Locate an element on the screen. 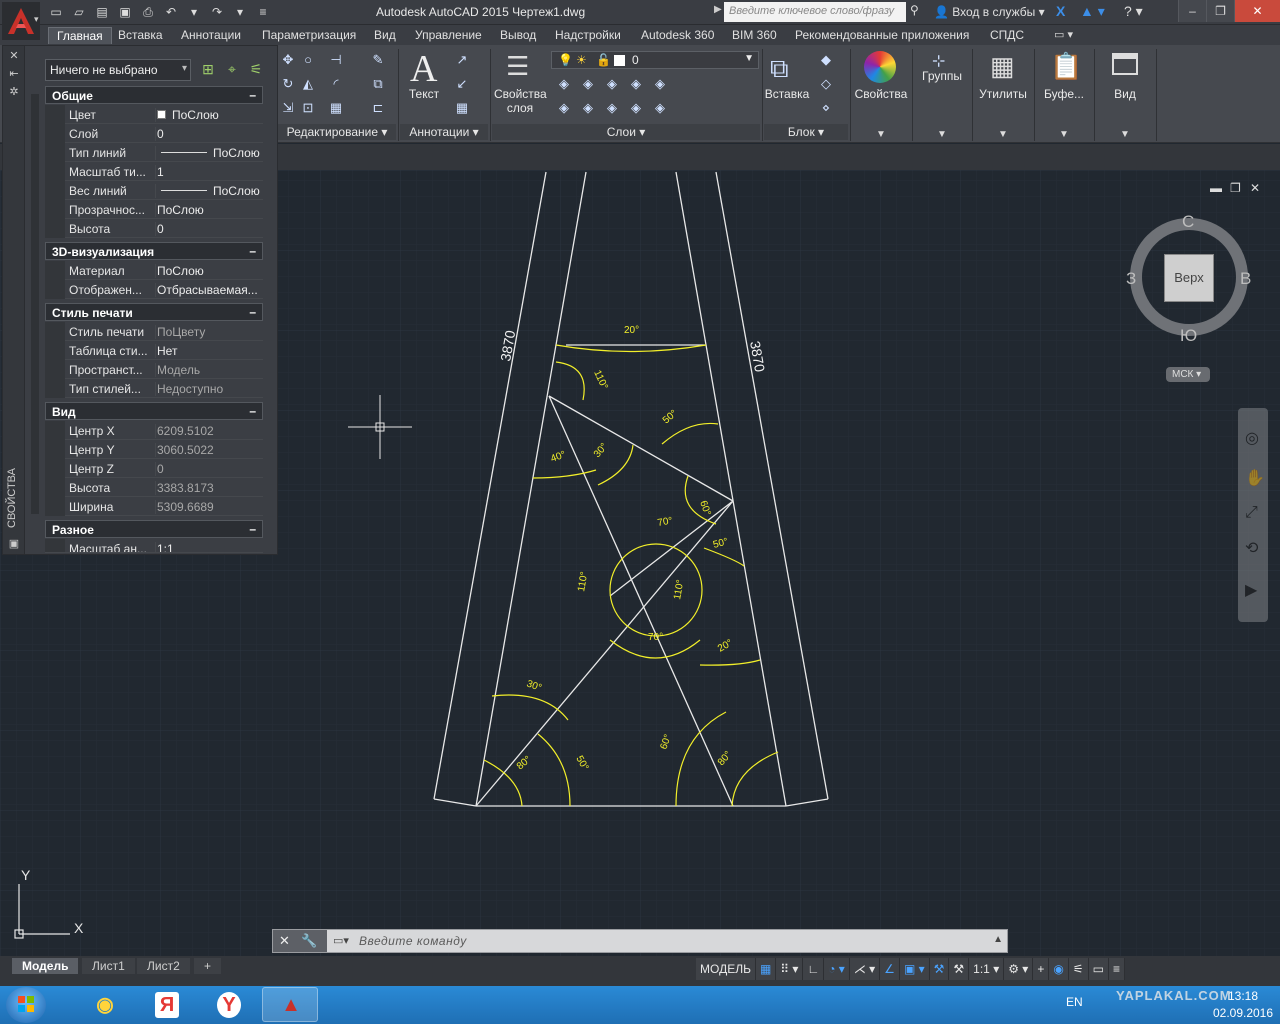 The height and width of the screenshot is (1024, 1280). palette-settings-icon: ✲ is located at coordinates (14, 92).